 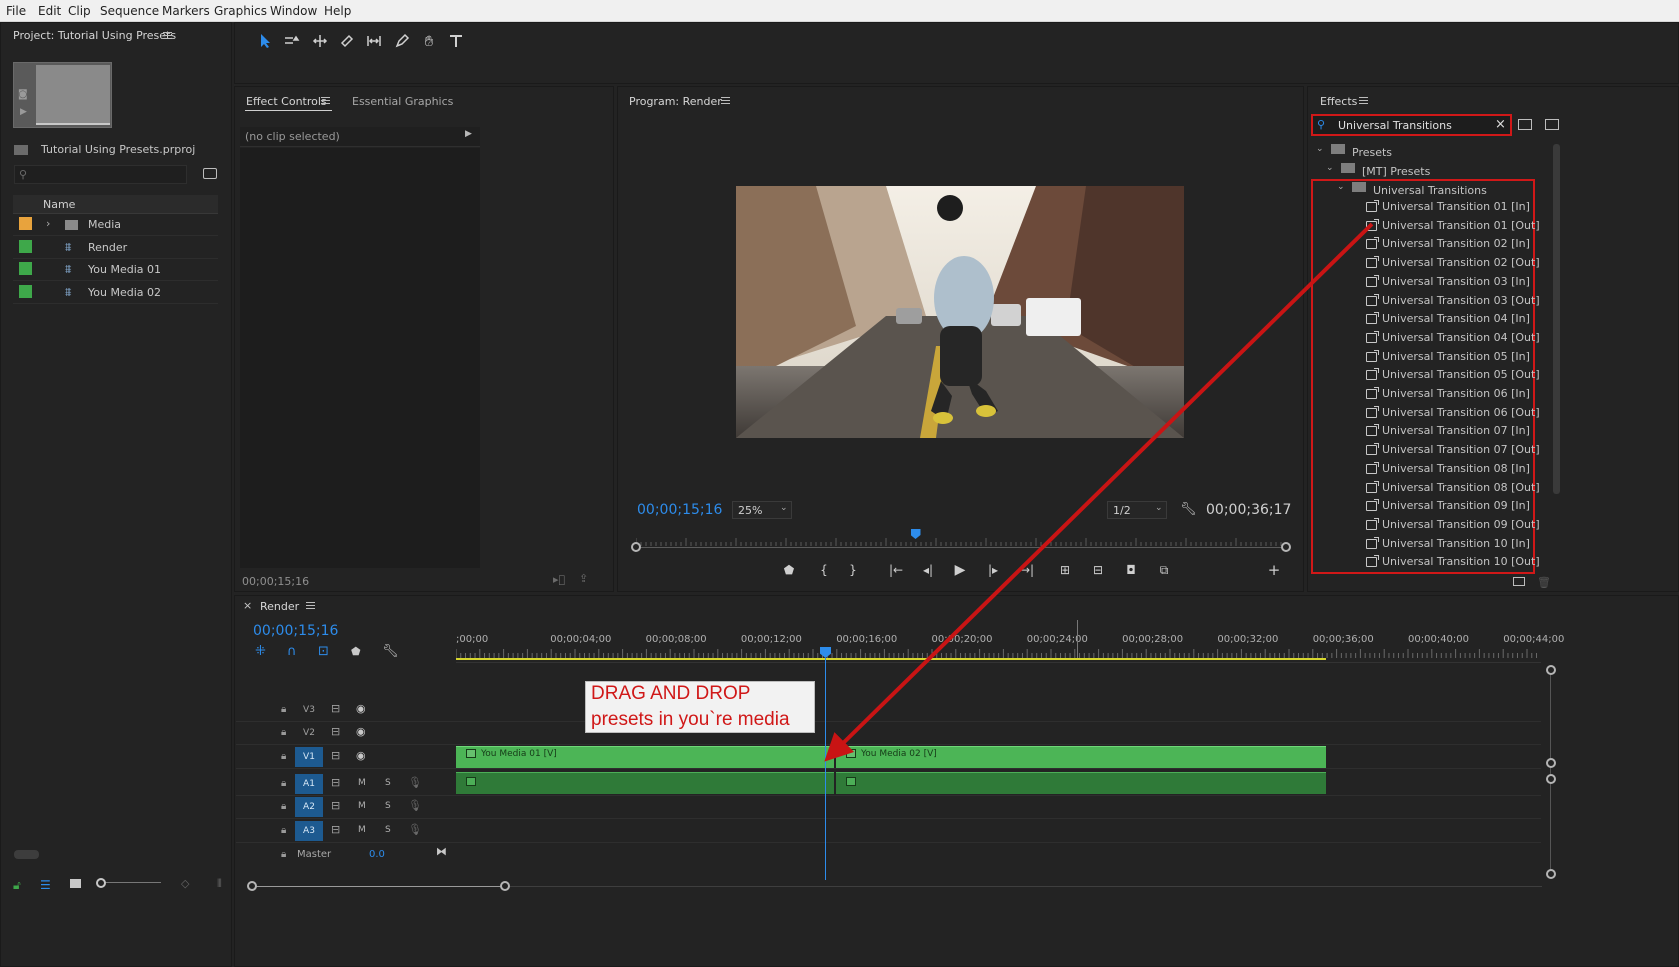 I want to click on project-thumbnail: ◙ ▶, so click(x=62, y=95).